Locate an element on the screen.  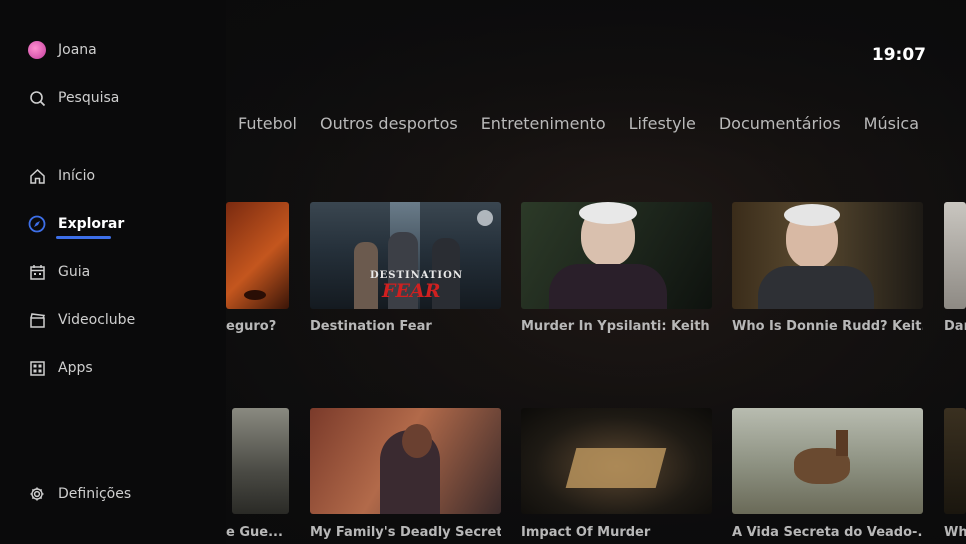
apps-grid-icon is located at coordinates (37, 368).